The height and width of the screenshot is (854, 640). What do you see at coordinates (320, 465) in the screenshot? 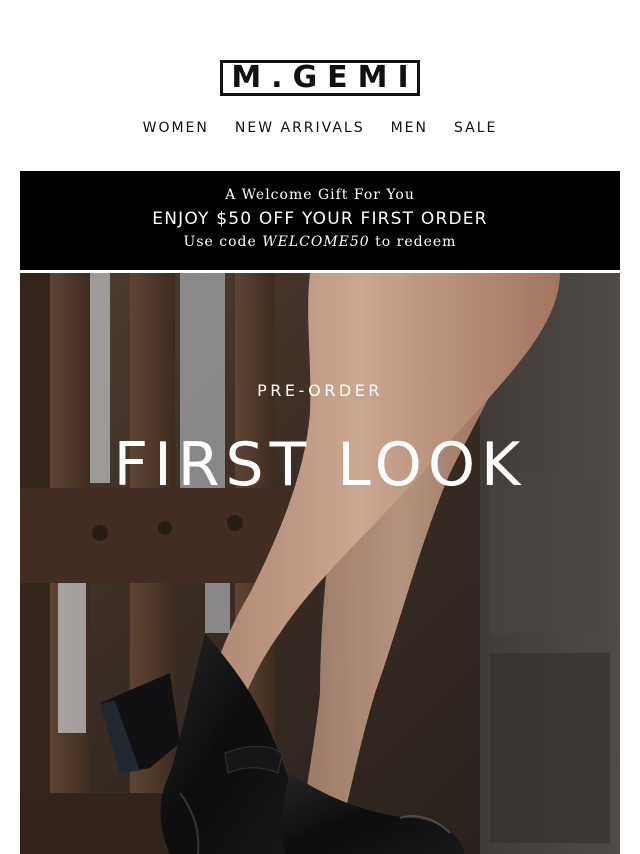
I see `hero-headline: FIRST LOOK` at bounding box center [320, 465].